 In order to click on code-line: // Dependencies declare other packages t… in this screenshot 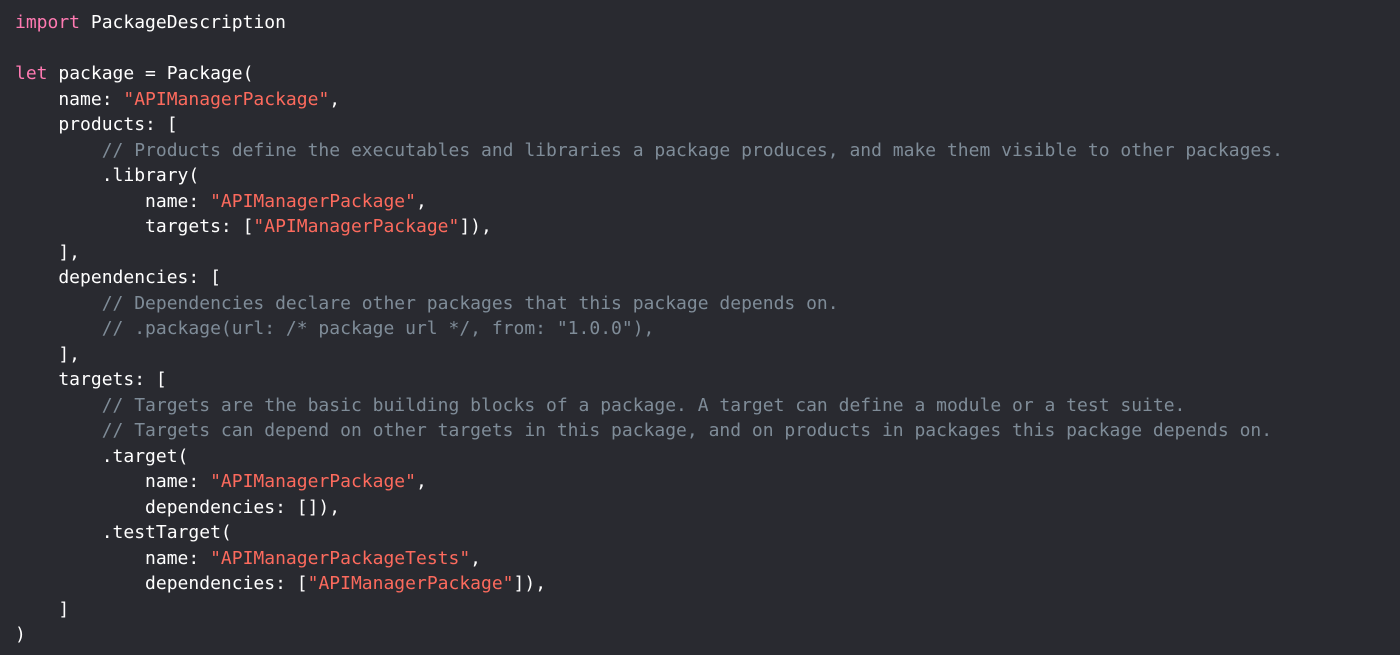, I will do `click(707, 304)`.